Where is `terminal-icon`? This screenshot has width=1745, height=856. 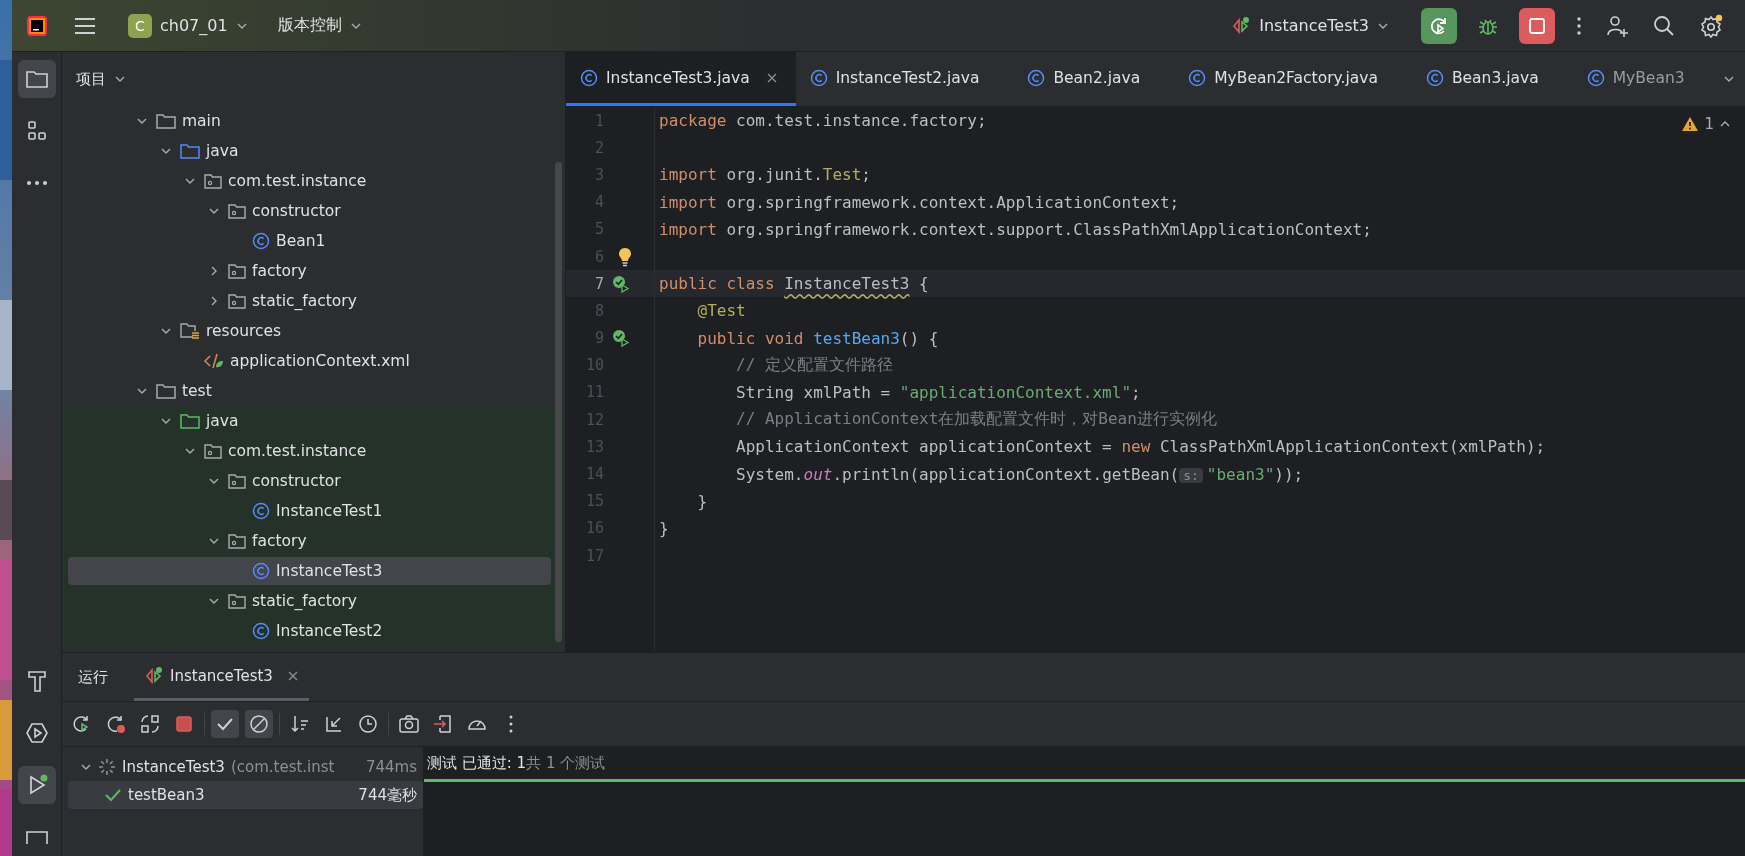 terminal-icon is located at coordinates (36, 837).